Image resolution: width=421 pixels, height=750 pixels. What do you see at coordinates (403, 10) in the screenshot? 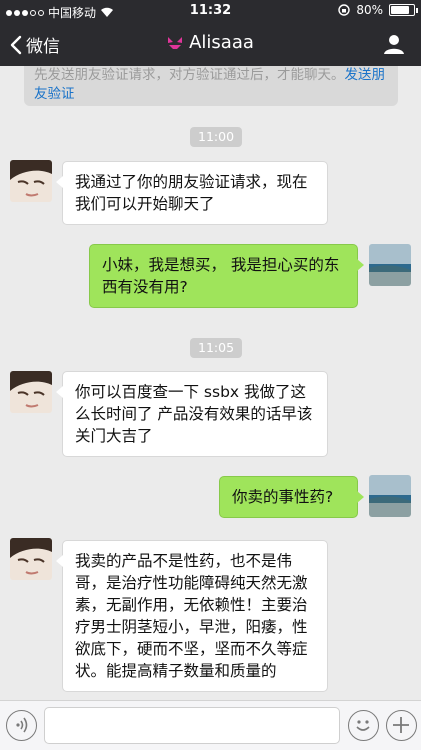
I see `battery-icon` at bounding box center [403, 10].